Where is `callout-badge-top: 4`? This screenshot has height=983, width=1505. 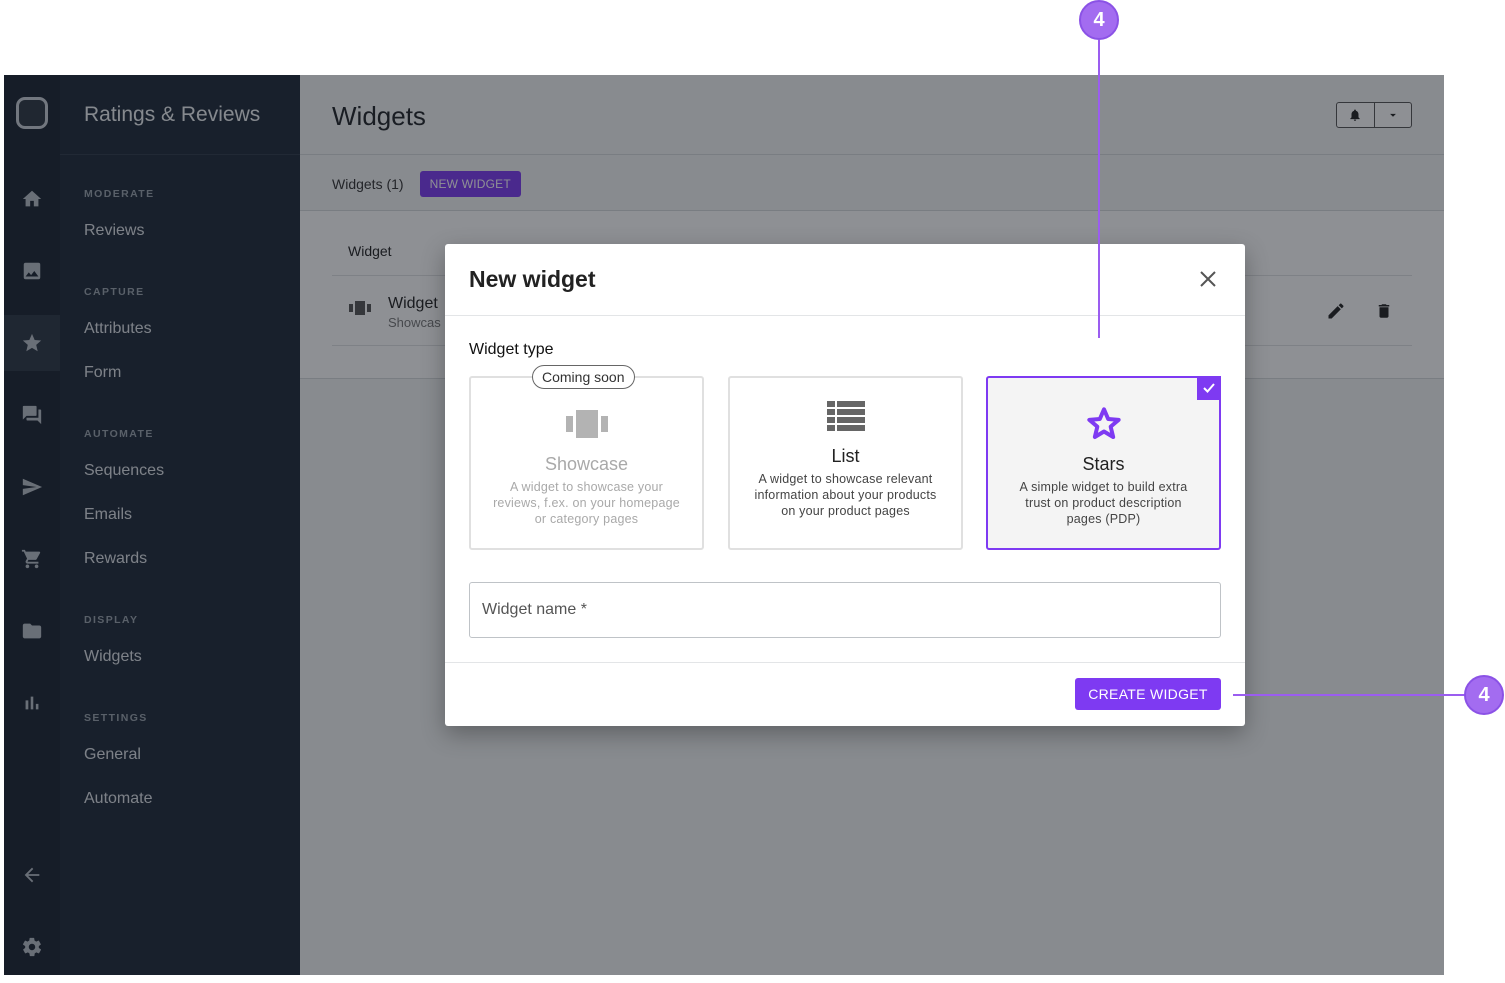 callout-badge-top: 4 is located at coordinates (1099, 20).